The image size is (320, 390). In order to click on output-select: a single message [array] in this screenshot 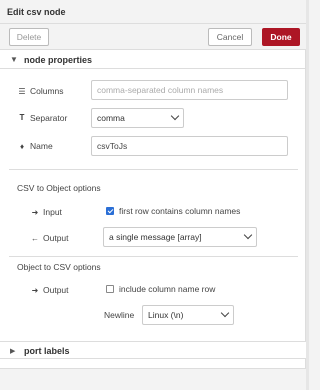, I will do `click(180, 237)`.